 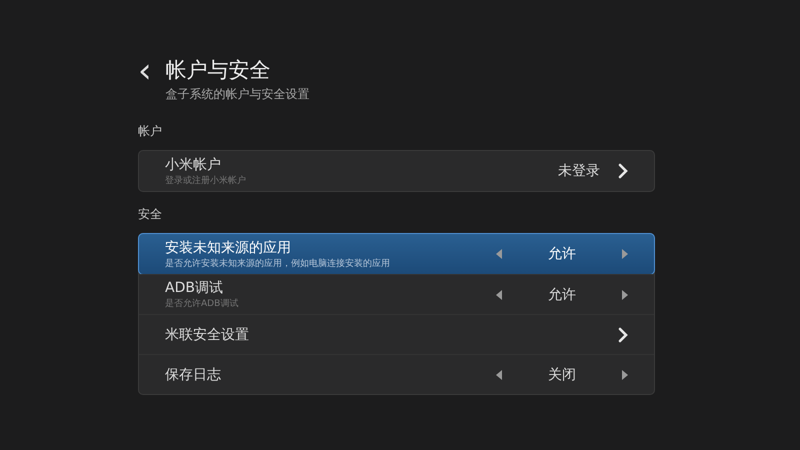 What do you see at coordinates (238, 94) in the screenshot?
I see `page-subtitle: 盒子系统的帐户与安全设置` at bounding box center [238, 94].